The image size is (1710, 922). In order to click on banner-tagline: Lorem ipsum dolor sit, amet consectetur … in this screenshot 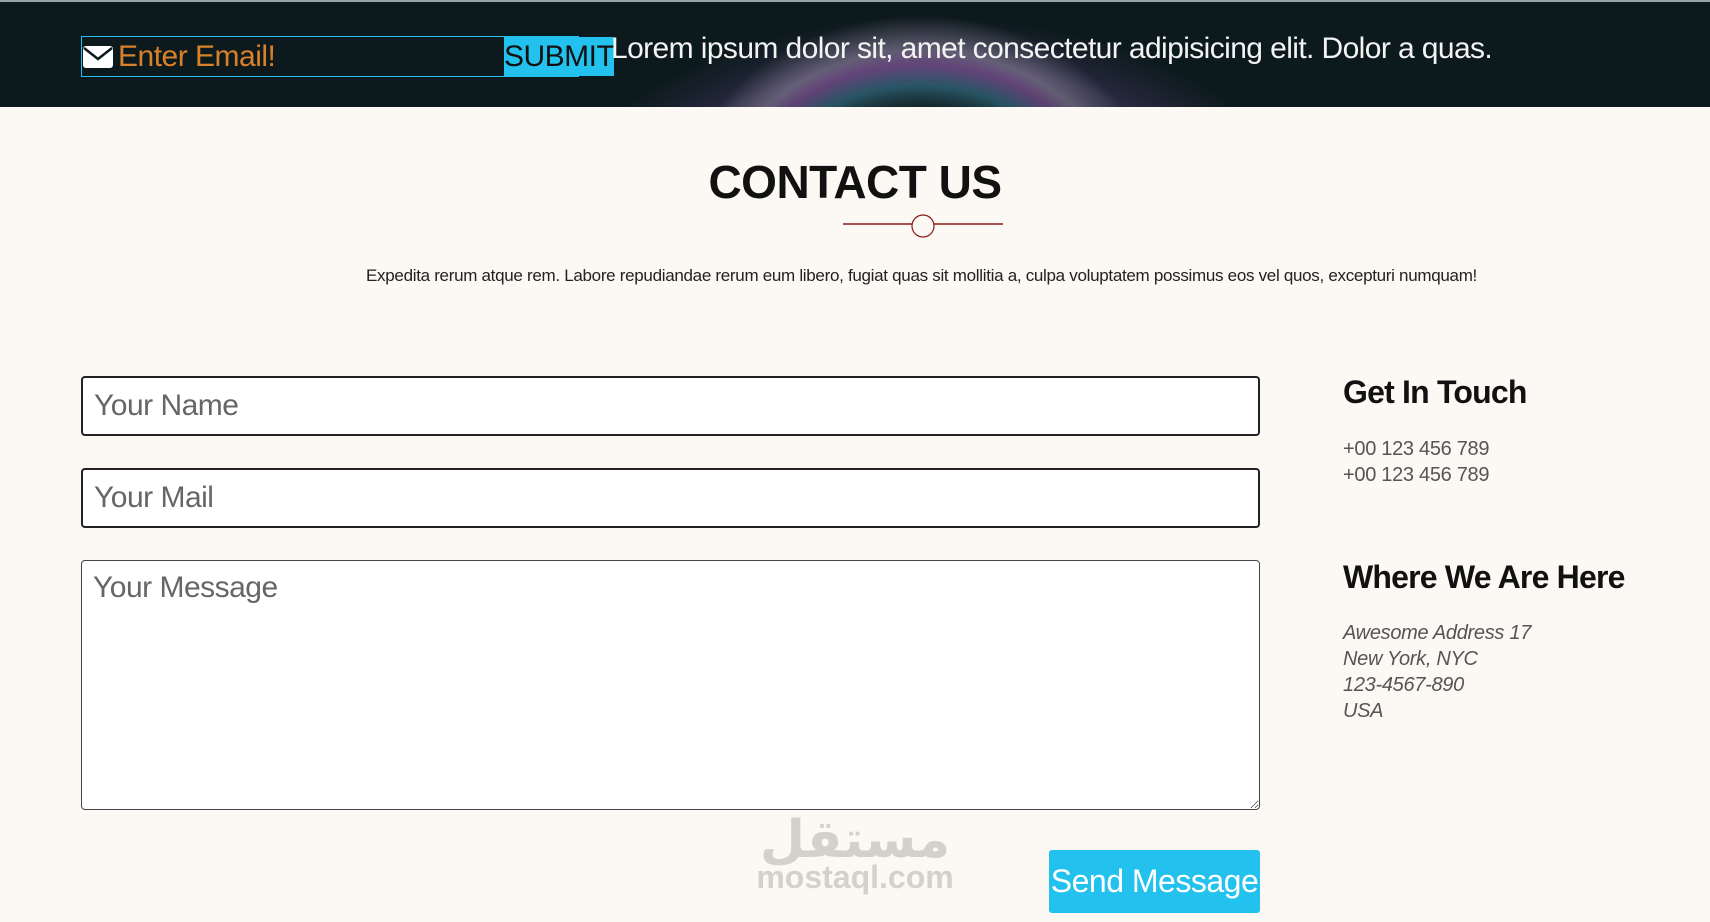, I will do `click(1052, 48)`.